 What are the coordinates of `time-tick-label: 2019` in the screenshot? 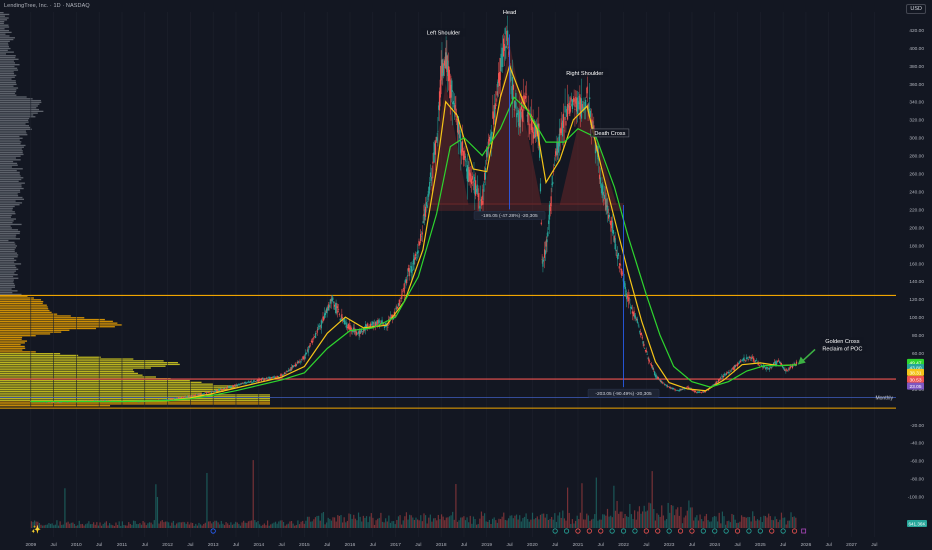 It's located at (486, 545).